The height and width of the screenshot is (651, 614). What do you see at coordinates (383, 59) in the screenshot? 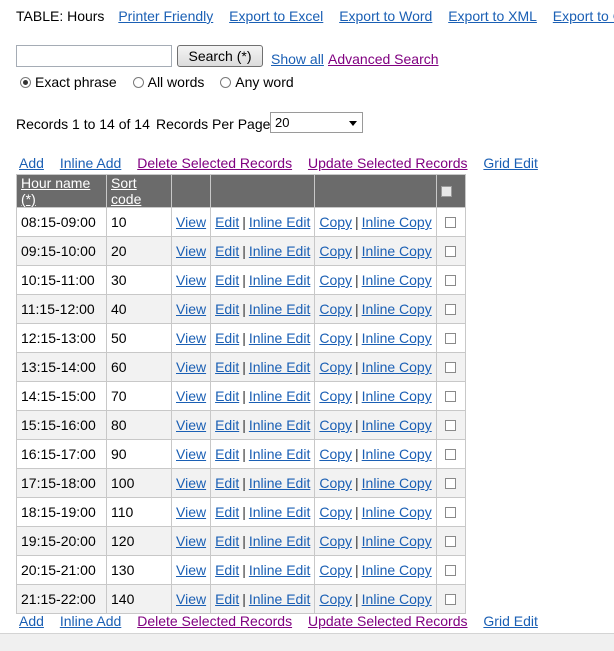
I see `advanced-search-link: Advanced Search` at bounding box center [383, 59].